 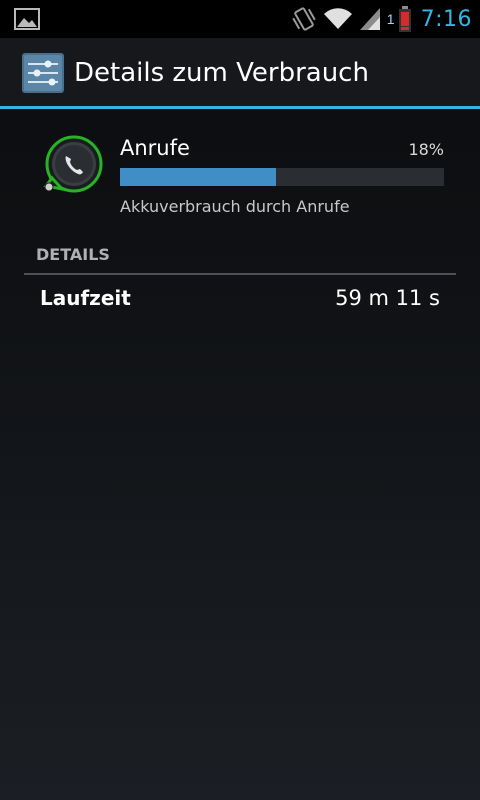 I want to click on detail-value: 59 m 11 s, so click(x=387, y=298).